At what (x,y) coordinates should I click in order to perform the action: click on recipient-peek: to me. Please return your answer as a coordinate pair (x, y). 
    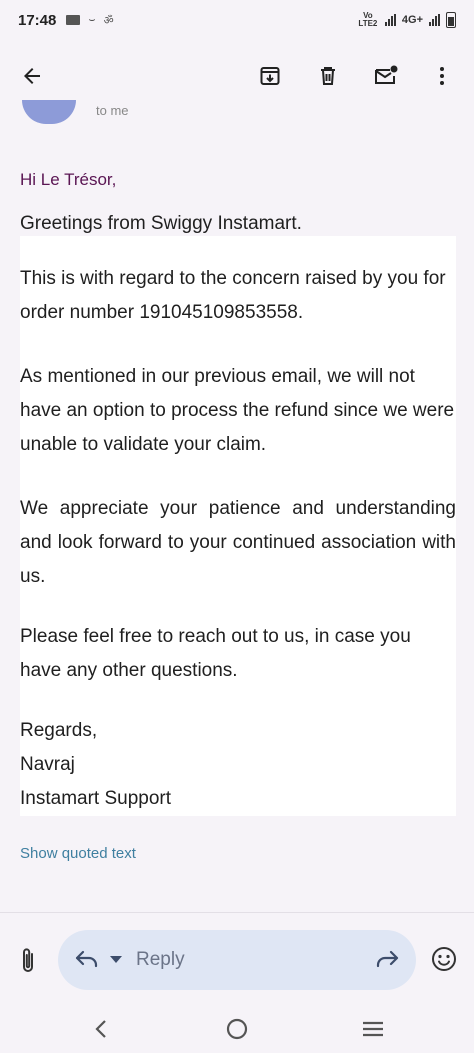
    Looking at the image, I should click on (112, 110).